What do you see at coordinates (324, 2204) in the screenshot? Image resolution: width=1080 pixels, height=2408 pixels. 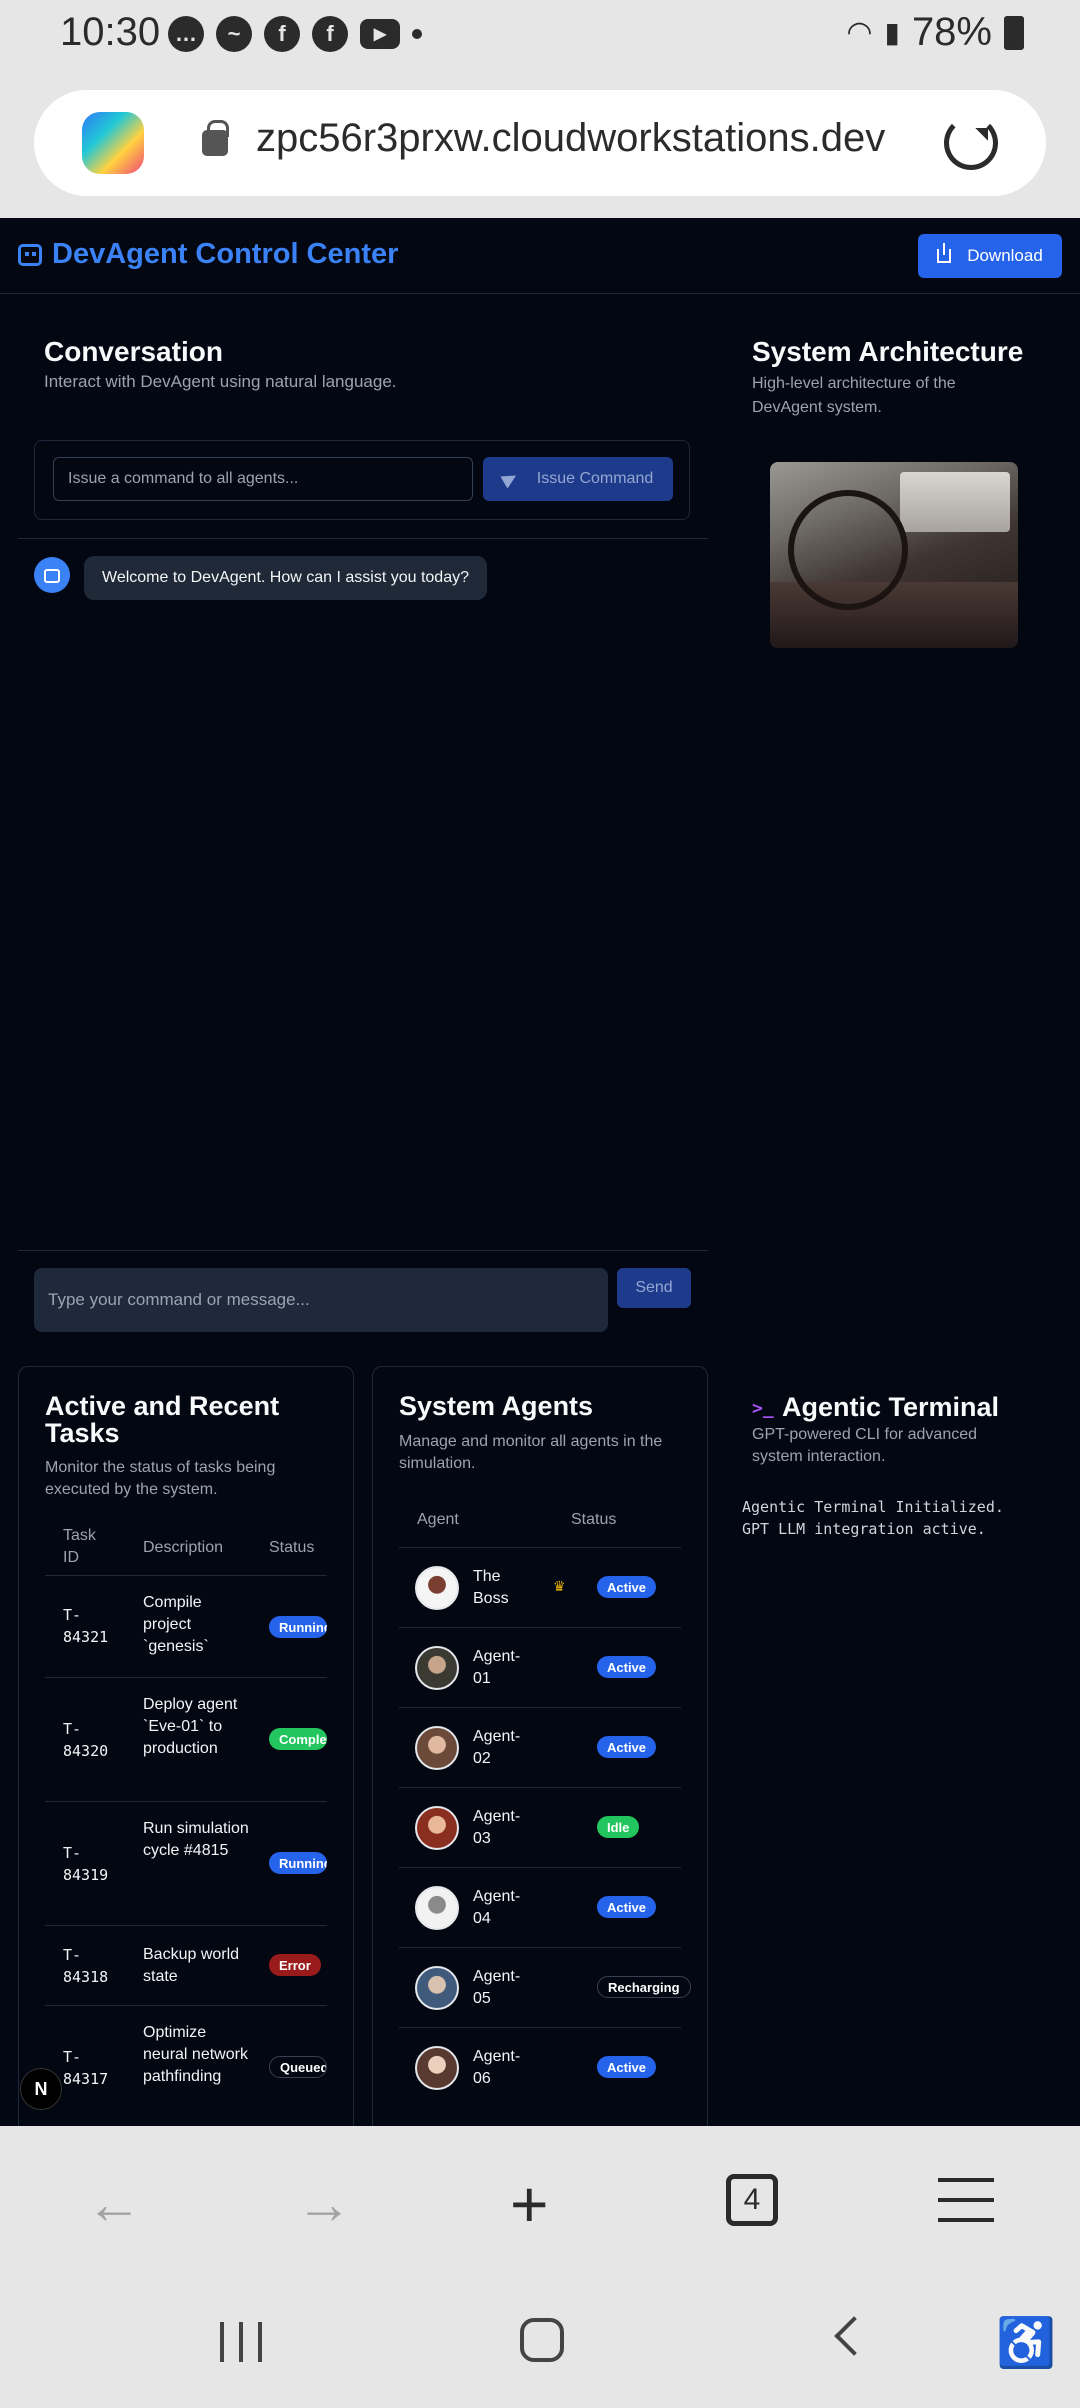 I see `forward-arrow-icon: →` at bounding box center [324, 2204].